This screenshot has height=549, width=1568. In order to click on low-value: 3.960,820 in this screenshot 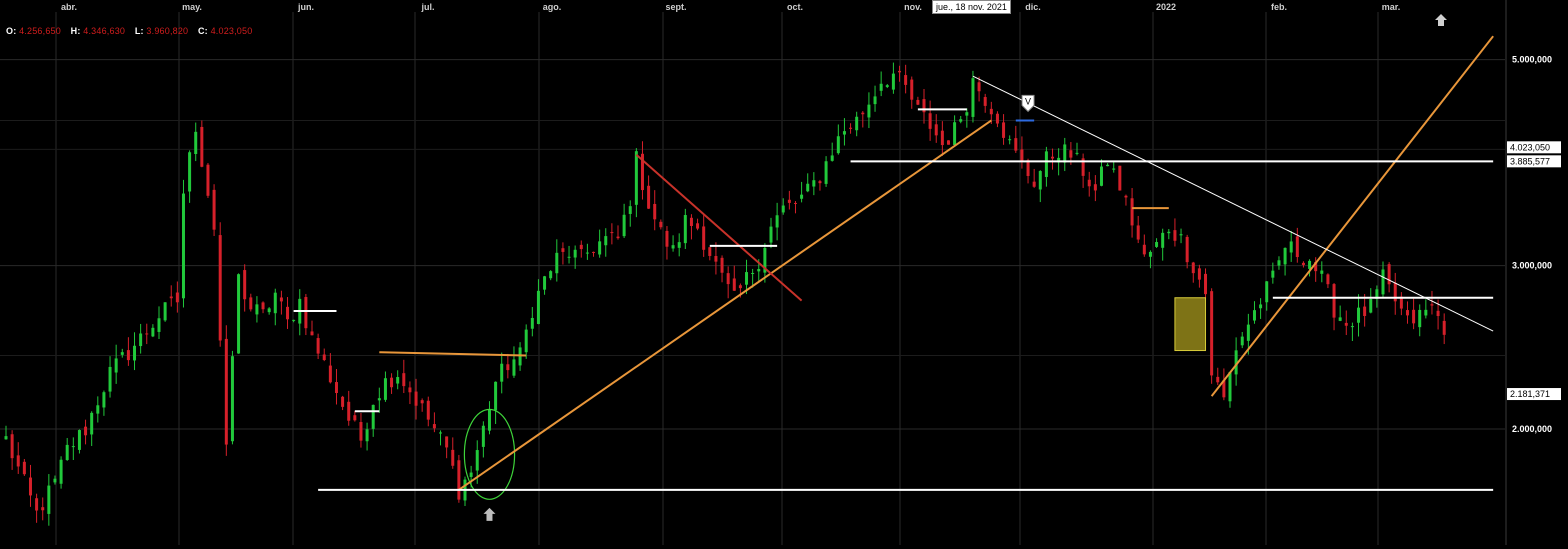, I will do `click(167, 31)`.